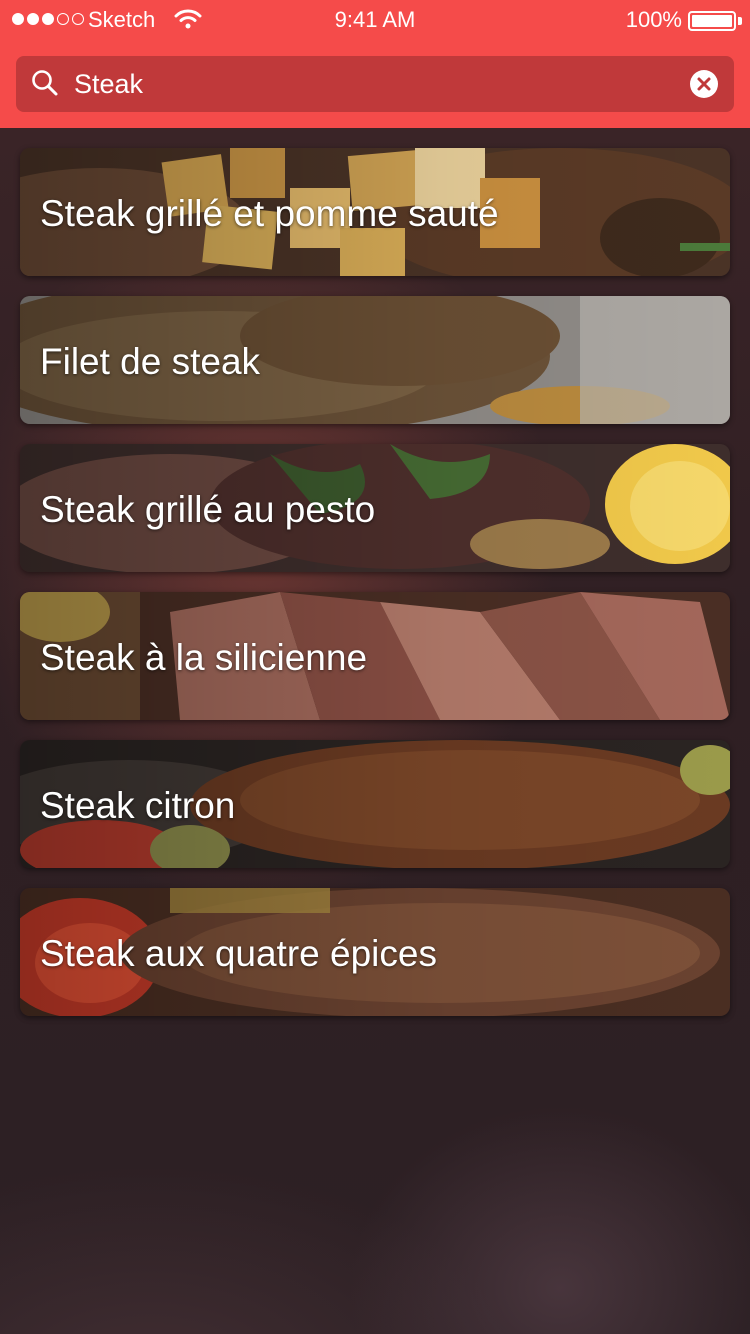  Describe the element at coordinates (138, 805) in the screenshot. I see `result-title: Steak citron` at that location.